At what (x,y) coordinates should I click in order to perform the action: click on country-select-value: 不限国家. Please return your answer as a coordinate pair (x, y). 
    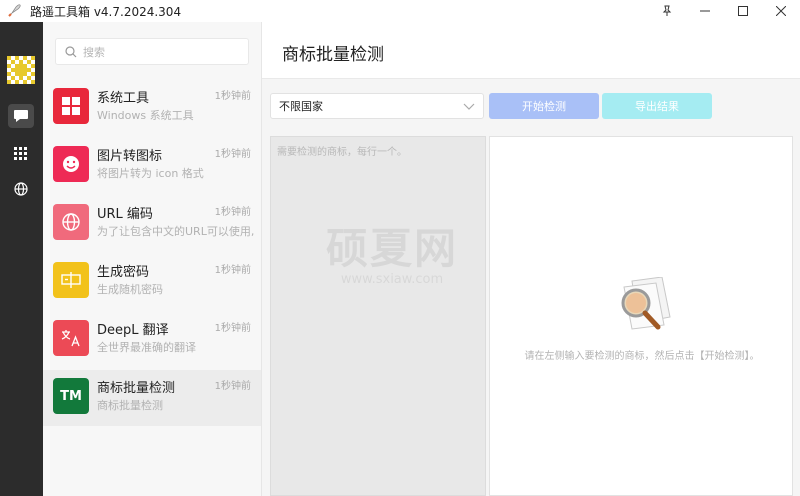
    Looking at the image, I should click on (301, 106).